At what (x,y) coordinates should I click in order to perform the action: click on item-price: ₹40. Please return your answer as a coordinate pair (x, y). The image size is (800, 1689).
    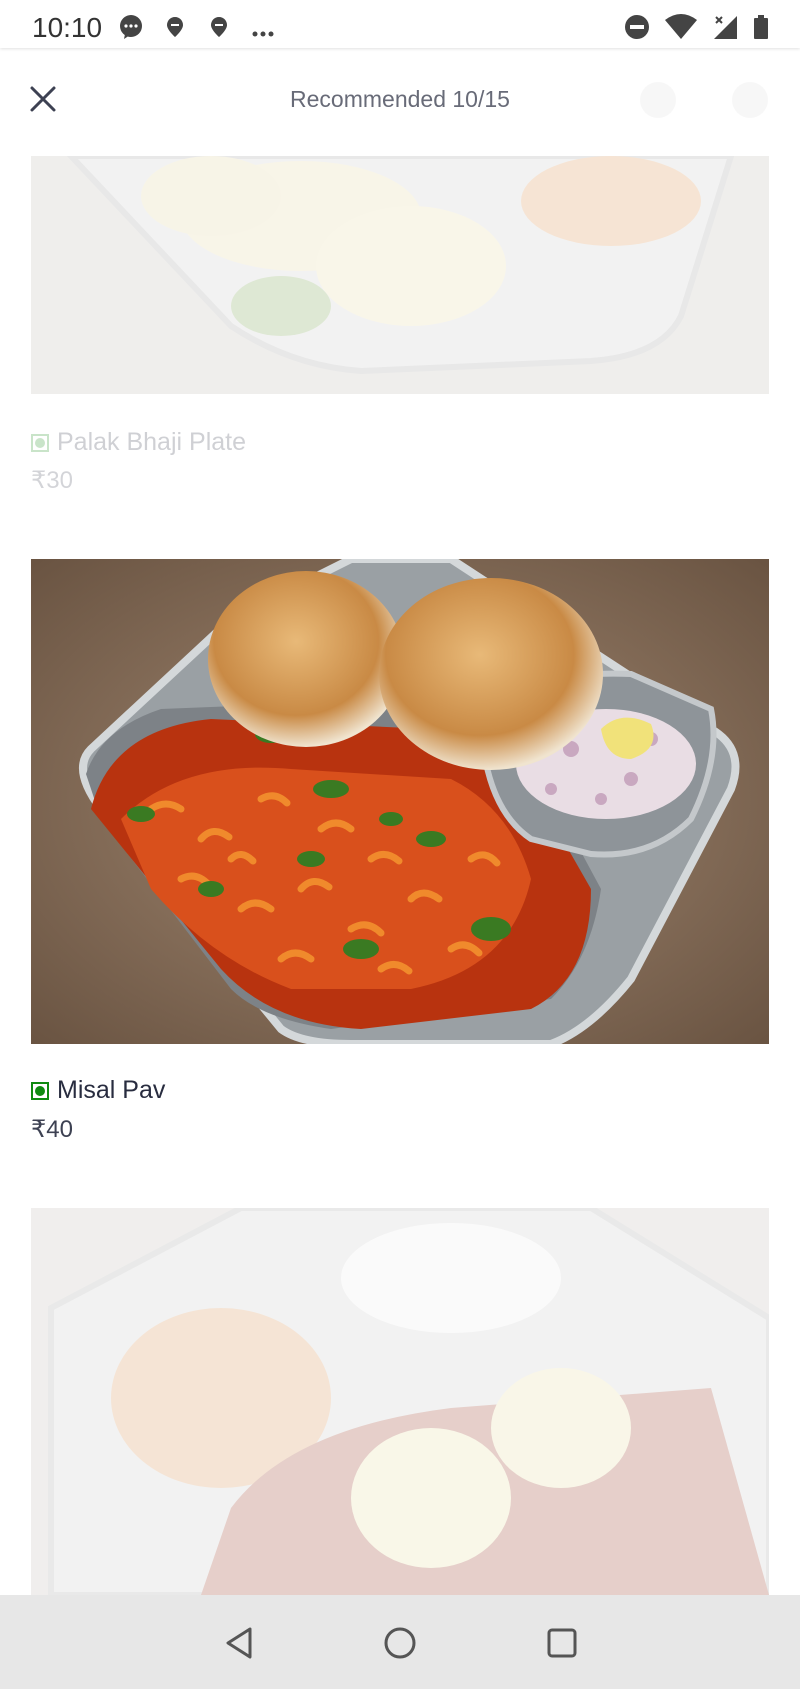
    Looking at the image, I should click on (52, 1129).